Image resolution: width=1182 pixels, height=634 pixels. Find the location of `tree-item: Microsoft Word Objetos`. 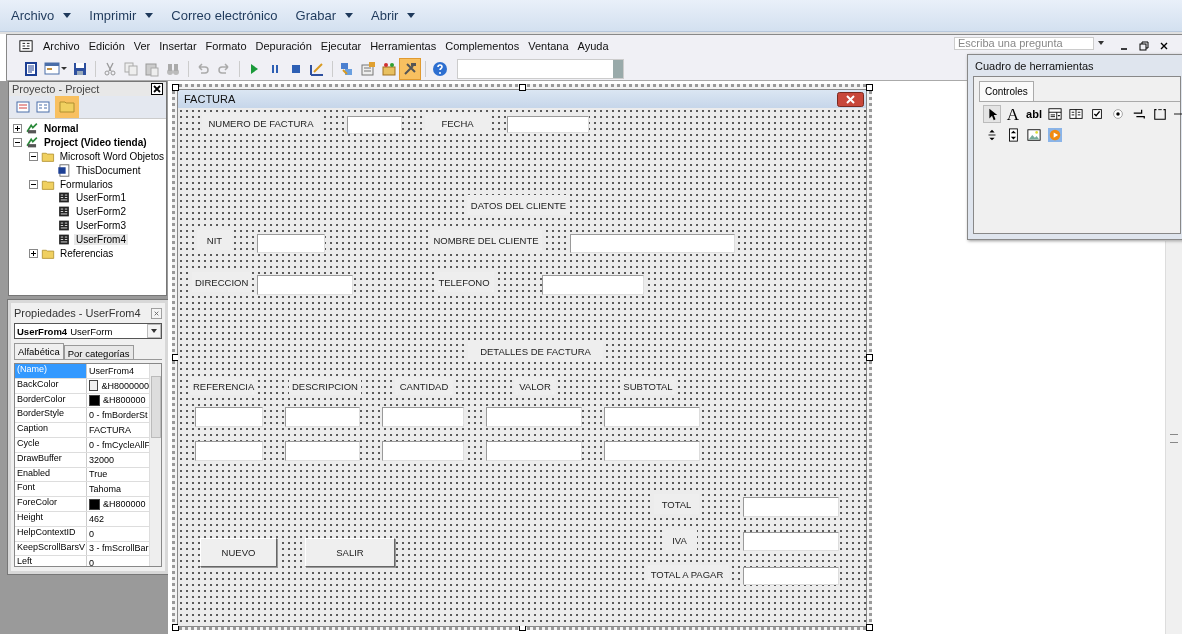

tree-item: Microsoft Word Objetos is located at coordinates (111, 156).